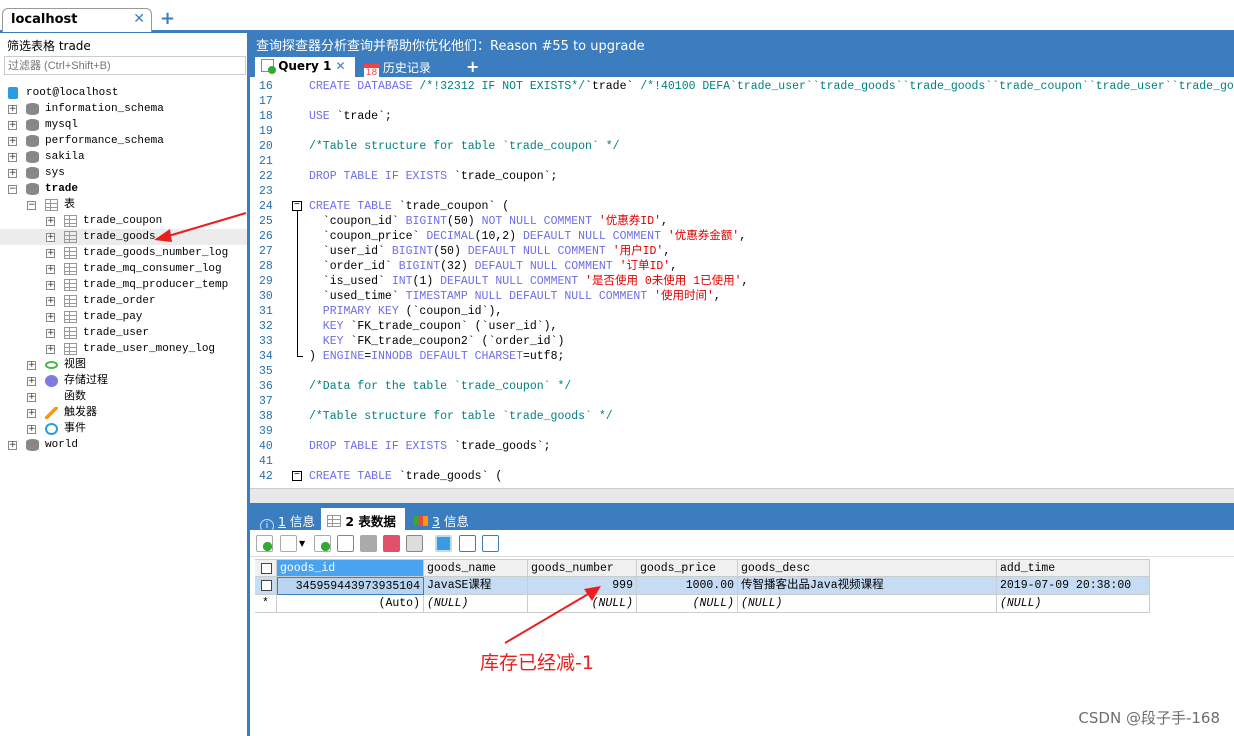 The height and width of the screenshot is (736, 1234). I want to click on tree-table-trade-goods-number-log: + trade_goods_number_log, so click(123, 253).